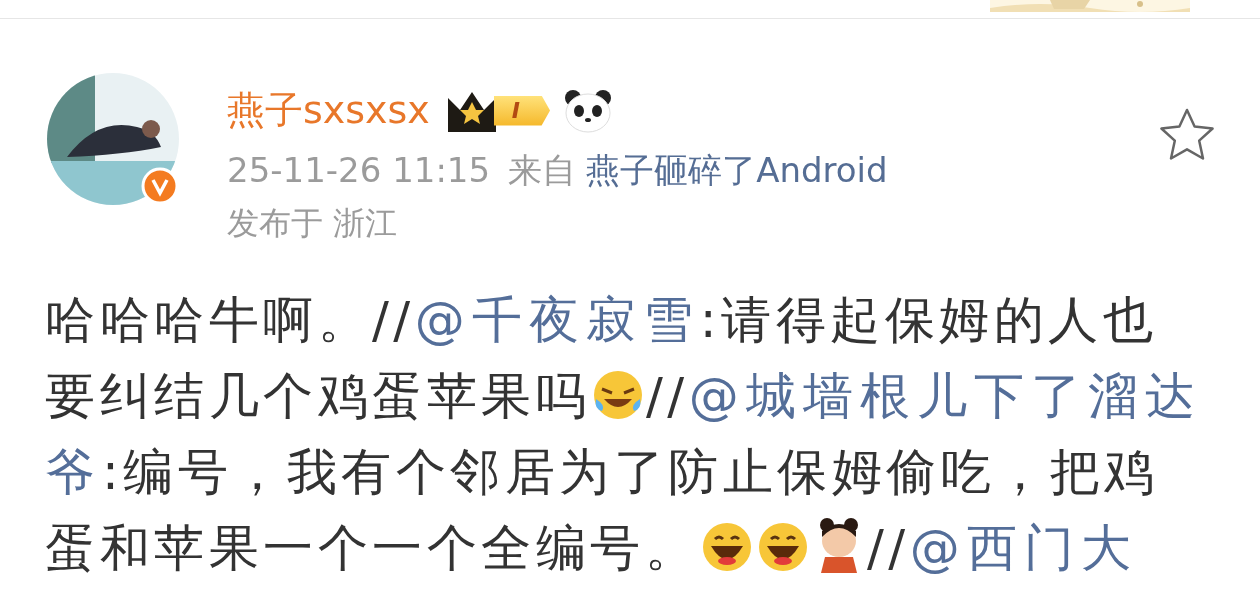  Describe the element at coordinates (618, 395) in the screenshot. I see `laughing-tears-emoji-icon` at that location.